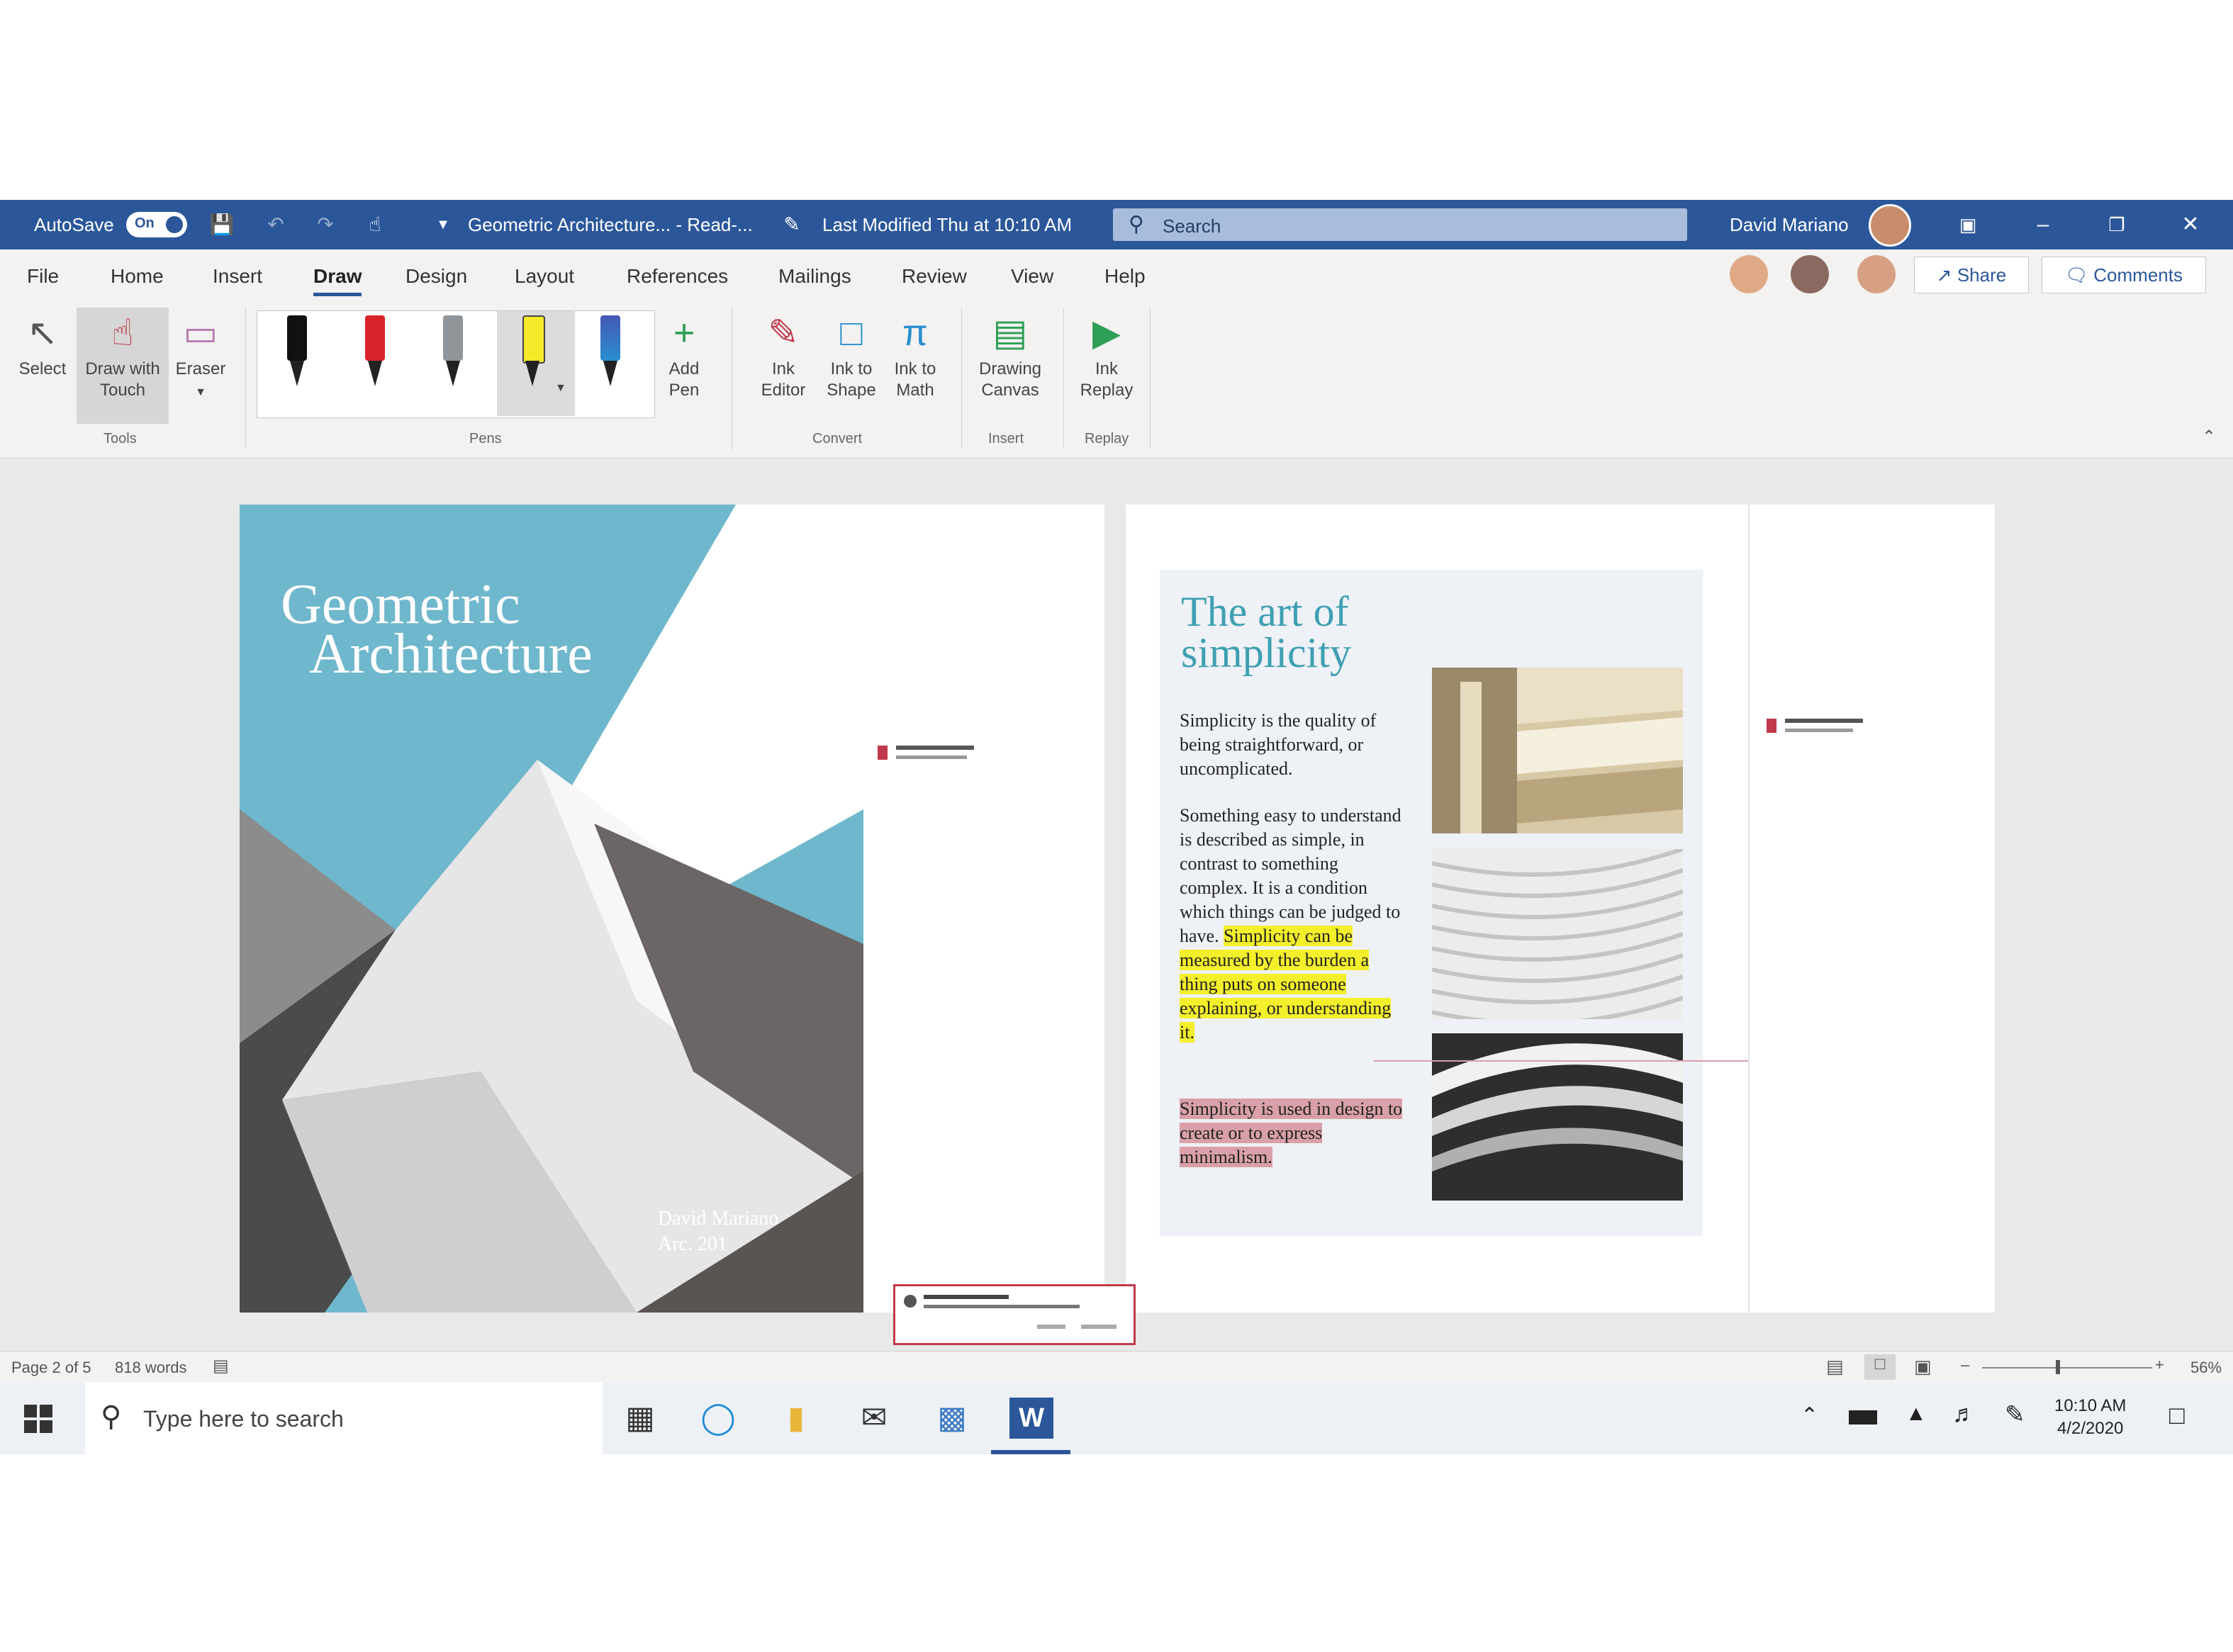  I want to click on white-lines-photo-art, so click(1557, 934).